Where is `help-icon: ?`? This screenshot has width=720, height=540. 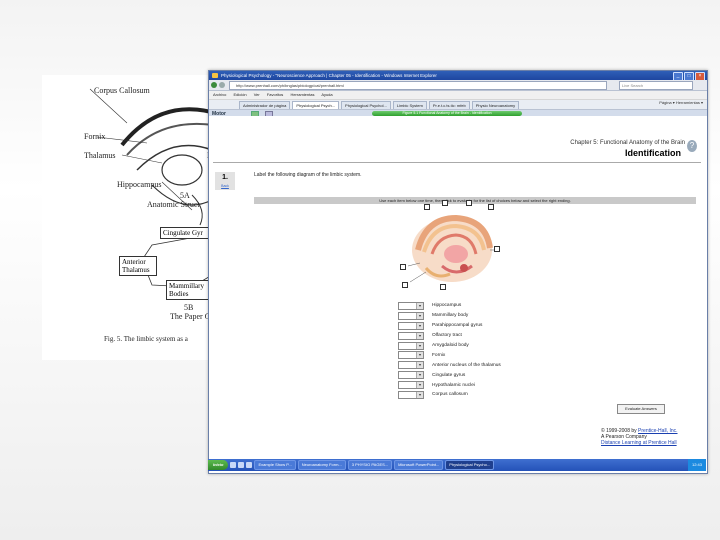
help-icon: ? is located at coordinates (692, 146).